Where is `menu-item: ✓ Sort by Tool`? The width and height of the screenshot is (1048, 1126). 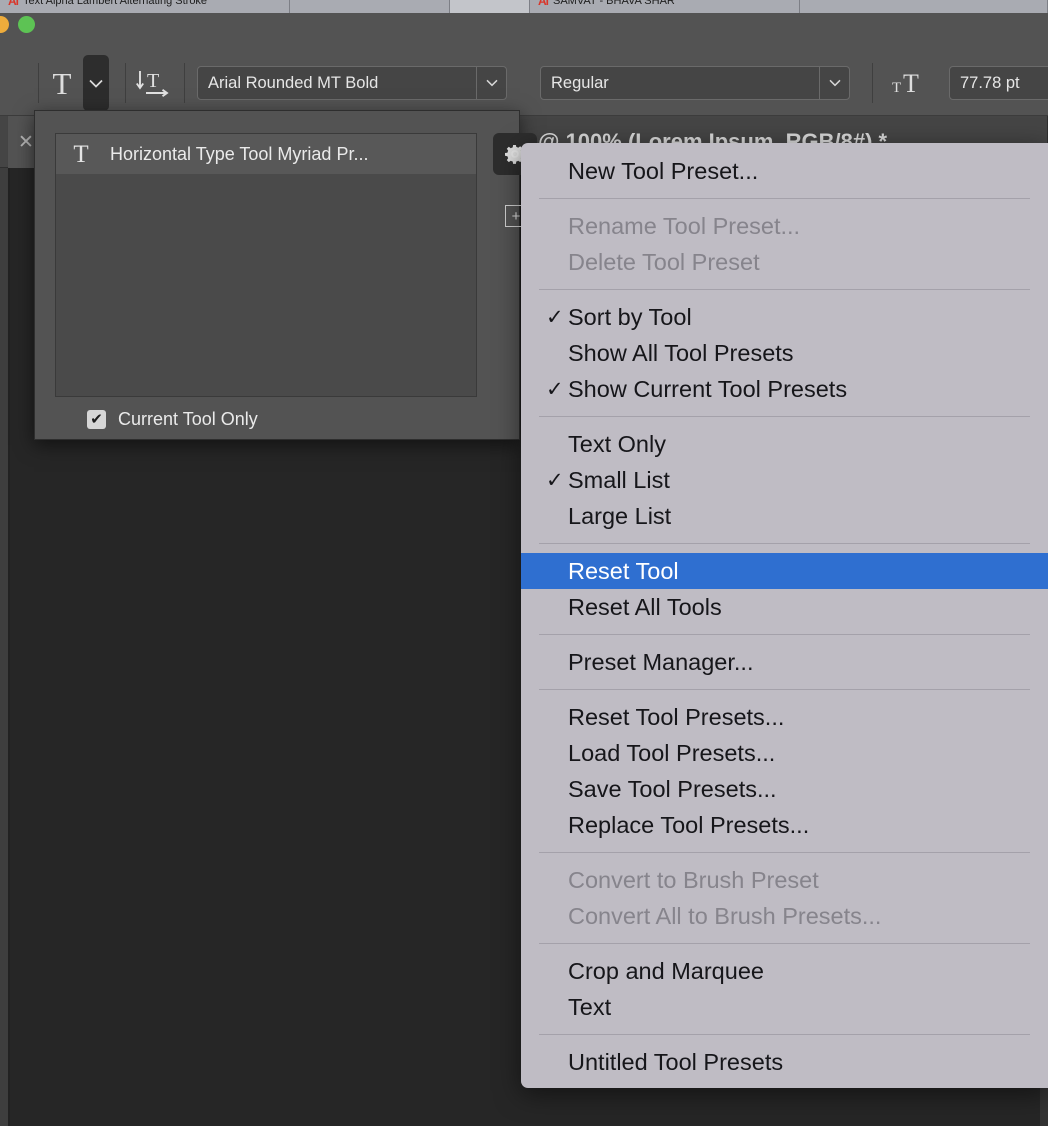
menu-item: ✓ Sort by Tool is located at coordinates (784, 317).